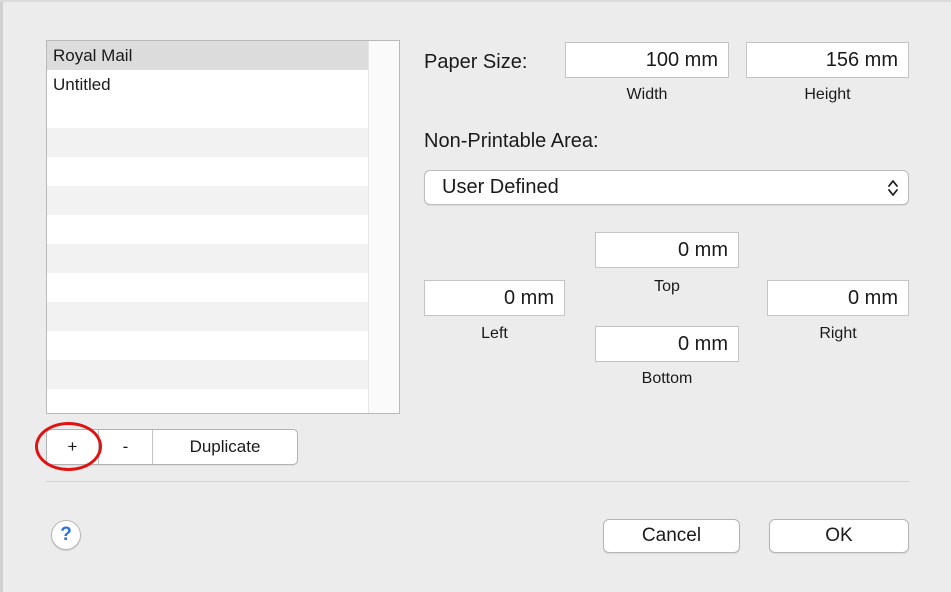 The image size is (951, 592). I want to click on list-item: Royal Mail, so click(208, 55).